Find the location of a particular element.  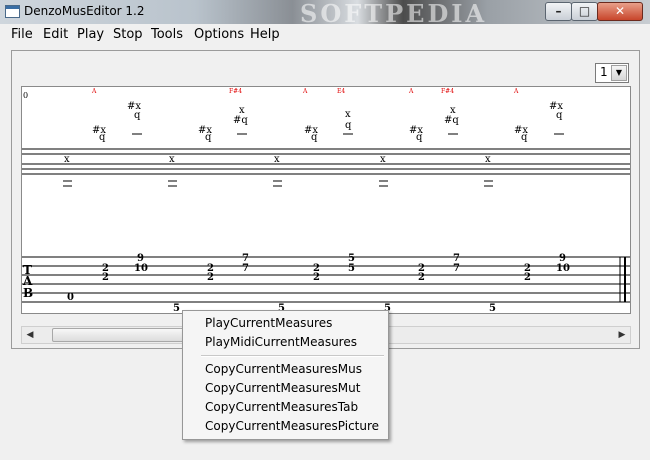

scroll-left-icon: ◀ is located at coordinates (30, 335).